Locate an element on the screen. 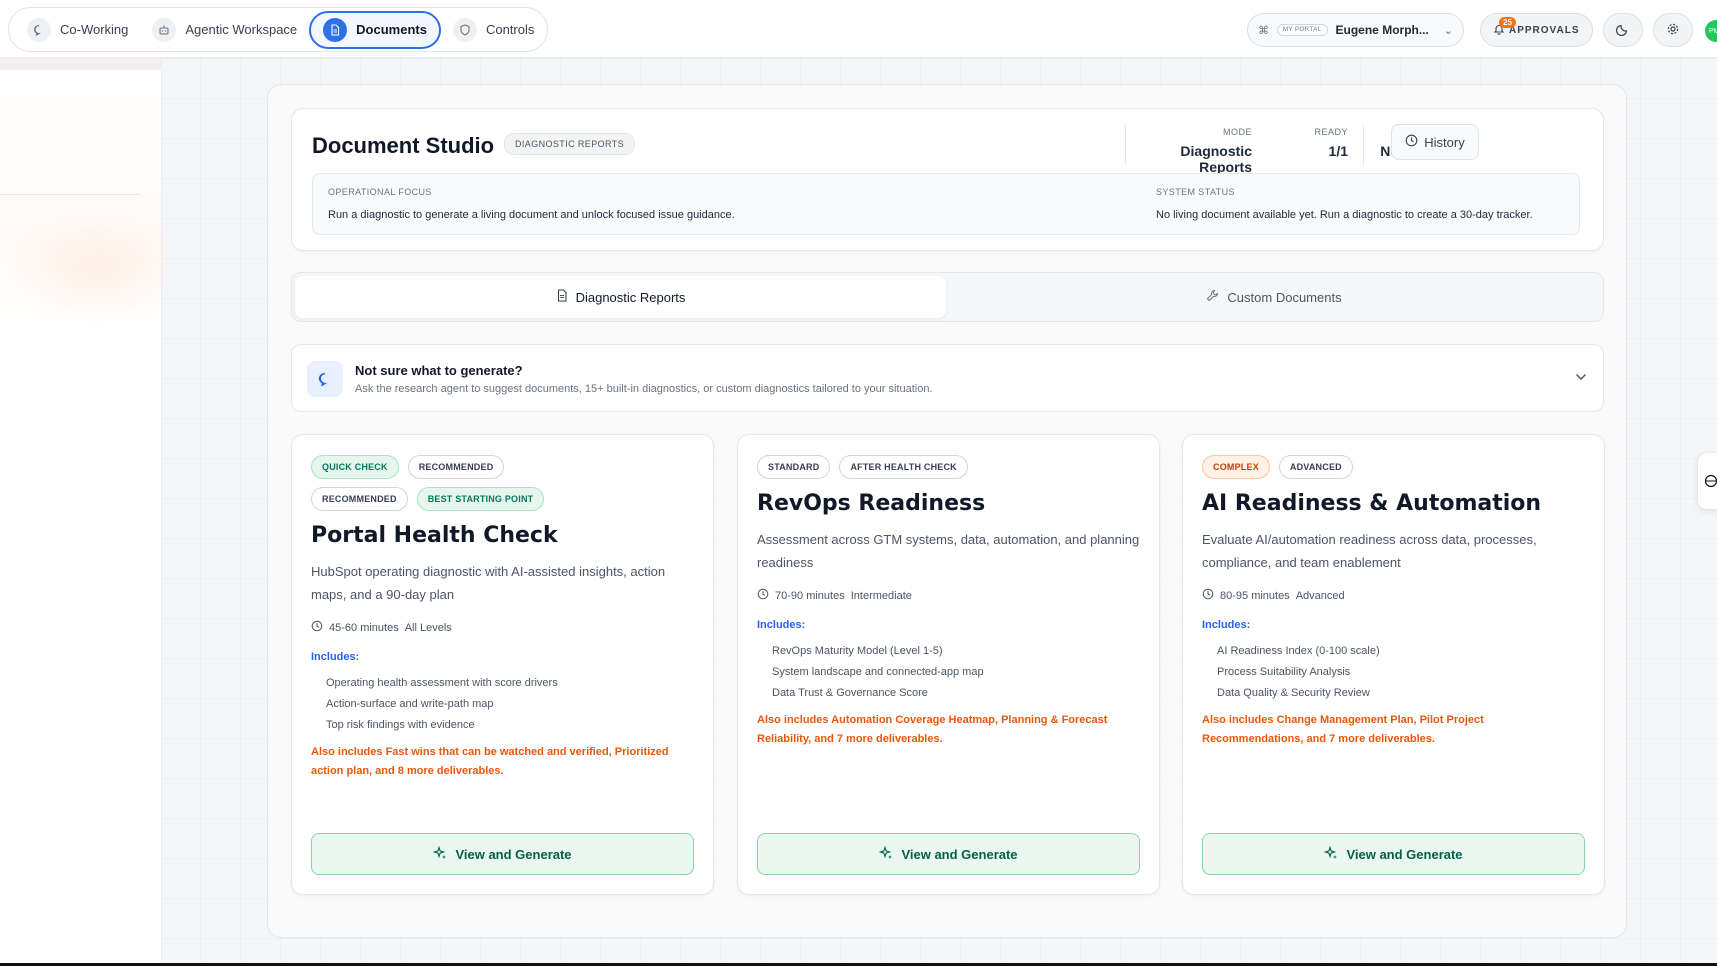 Image resolution: width=1717 pixels, height=966 pixels. list-item: AI Readiness Index (0-100 scale) is located at coordinates (1298, 651).